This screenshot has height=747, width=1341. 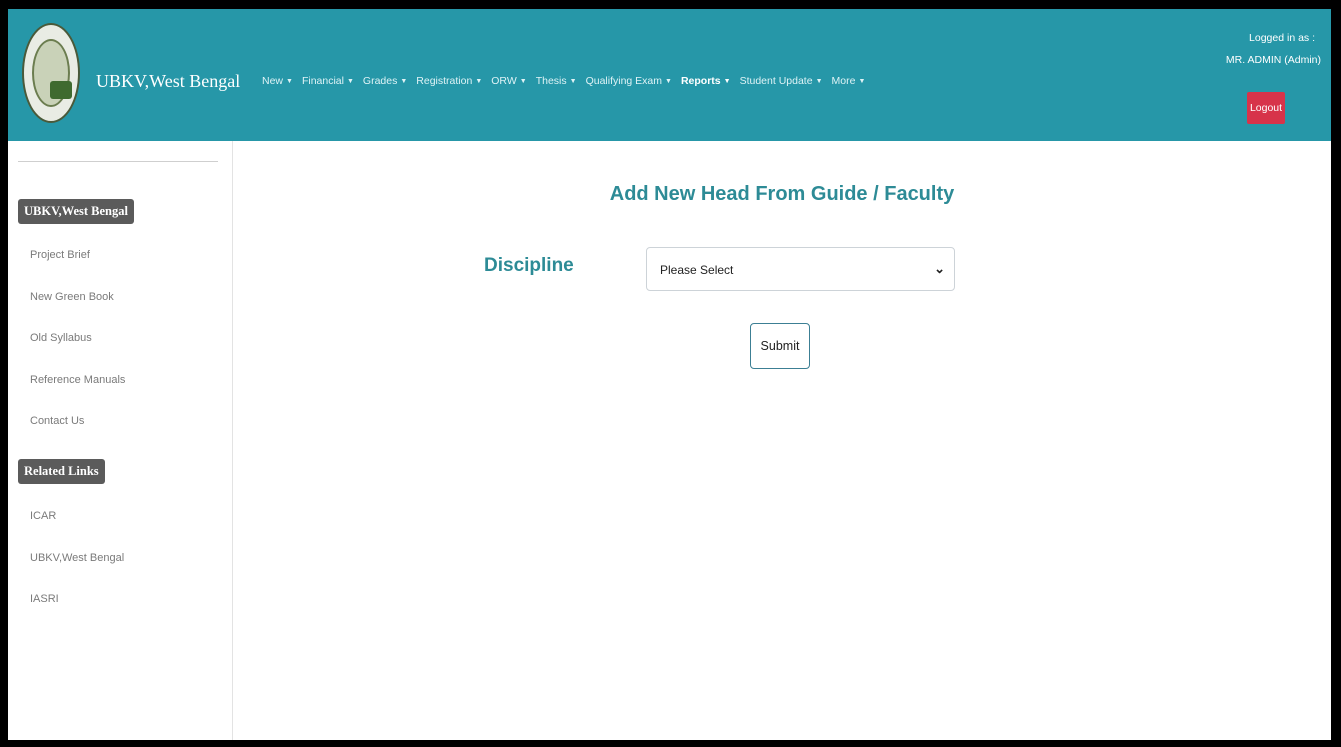 What do you see at coordinates (61, 338) in the screenshot?
I see `sidebar-item-old-syllabus: Old Syllabus` at bounding box center [61, 338].